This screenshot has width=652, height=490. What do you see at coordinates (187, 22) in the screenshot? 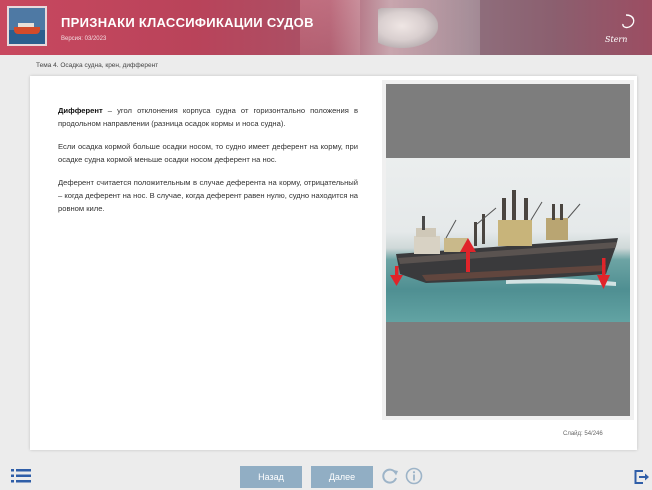
I see `course-title: ПРИЗНАКИ КЛАССИФИКАЦИИ СУДОВ` at bounding box center [187, 22].